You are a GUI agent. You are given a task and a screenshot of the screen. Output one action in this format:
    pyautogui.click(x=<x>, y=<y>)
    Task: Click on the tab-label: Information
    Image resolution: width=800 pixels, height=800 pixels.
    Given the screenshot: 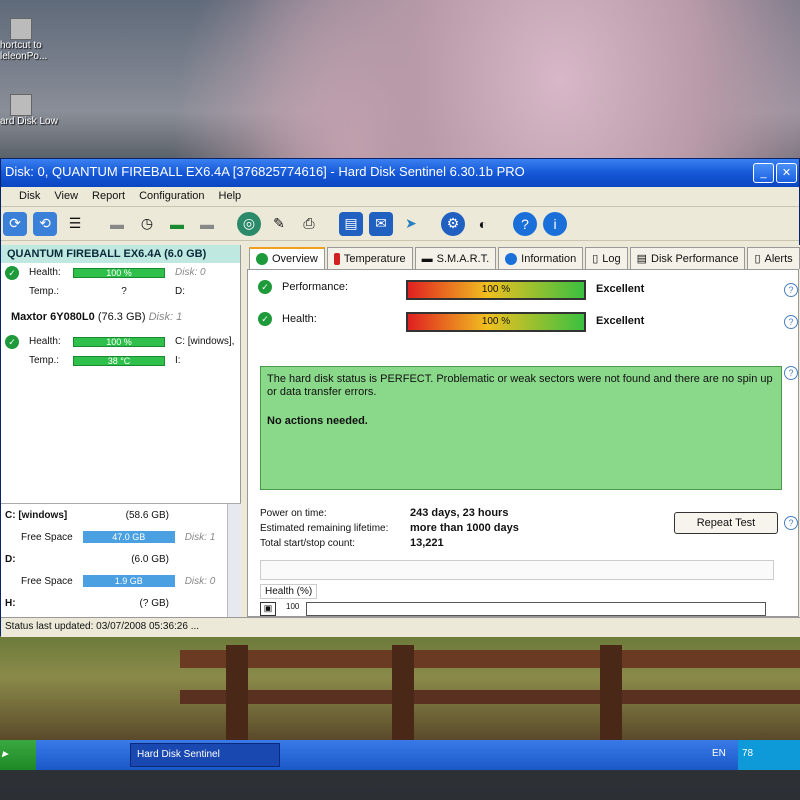 What is the action you would take?
    pyautogui.click(x=549, y=258)
    